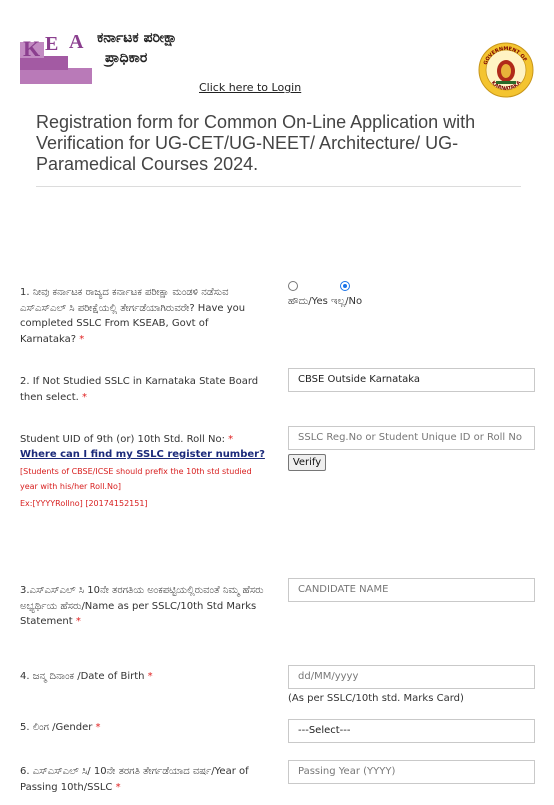  Describe the element at coordinates (411, 380) in the screenshot. I see `q2-board-select: CBSE Outside Karnataka` at that location.